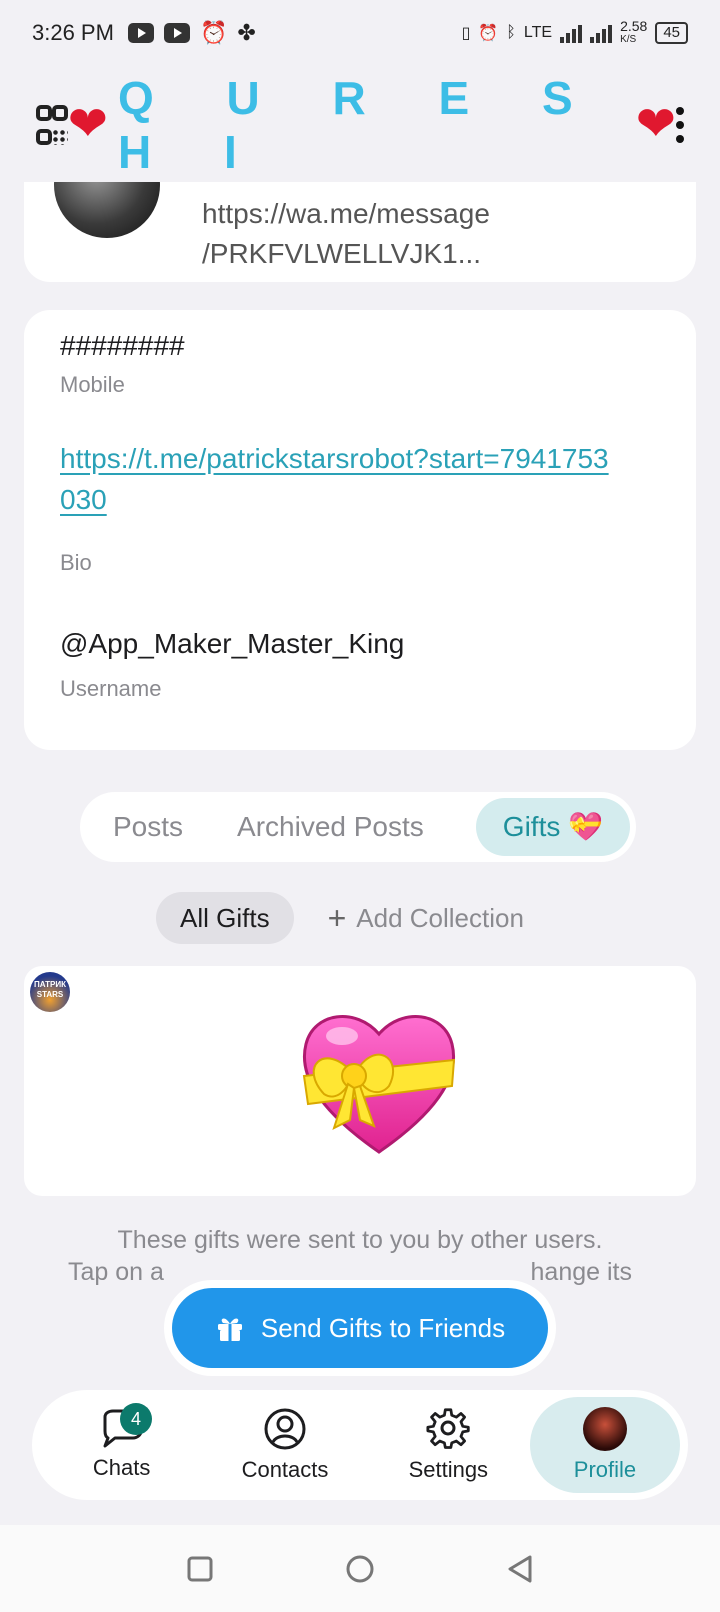 The width and height of the screenshot is (720, 1612). I want to click on nav-settings-label: Settings, so click(448, 1469).